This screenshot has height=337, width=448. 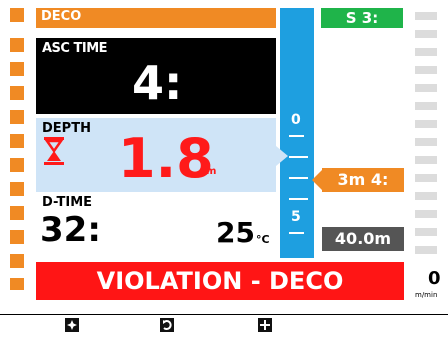 What do you see at coordinates (235, 232) in the screenshot?
I see `temperature-value: 25` at bounding box center [235, 232].